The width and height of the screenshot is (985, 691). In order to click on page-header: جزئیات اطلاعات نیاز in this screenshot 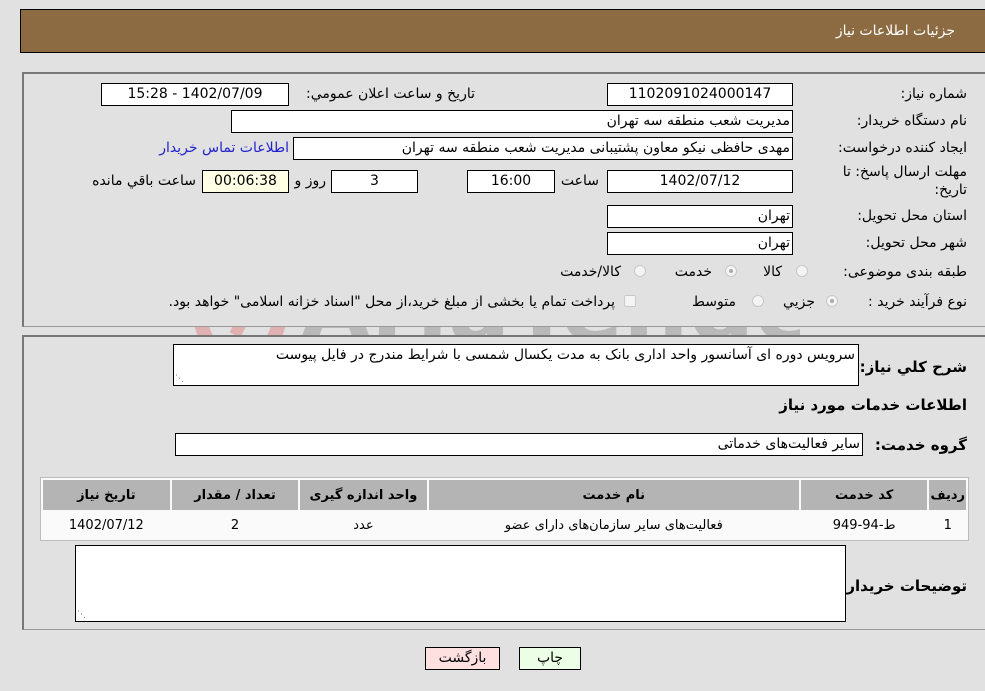, I will do `click(502, 31)`.